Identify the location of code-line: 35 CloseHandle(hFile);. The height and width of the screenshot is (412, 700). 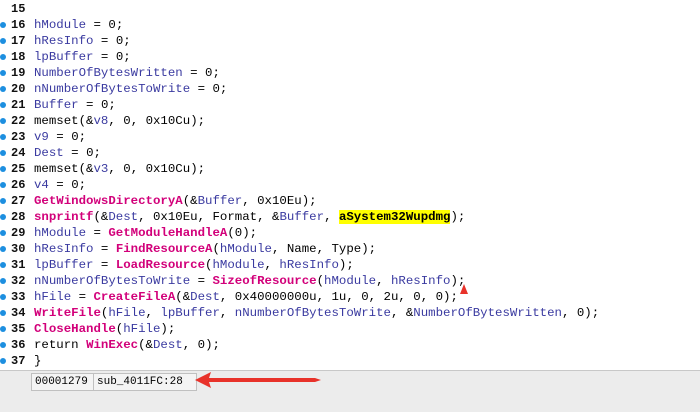
(350, 329).